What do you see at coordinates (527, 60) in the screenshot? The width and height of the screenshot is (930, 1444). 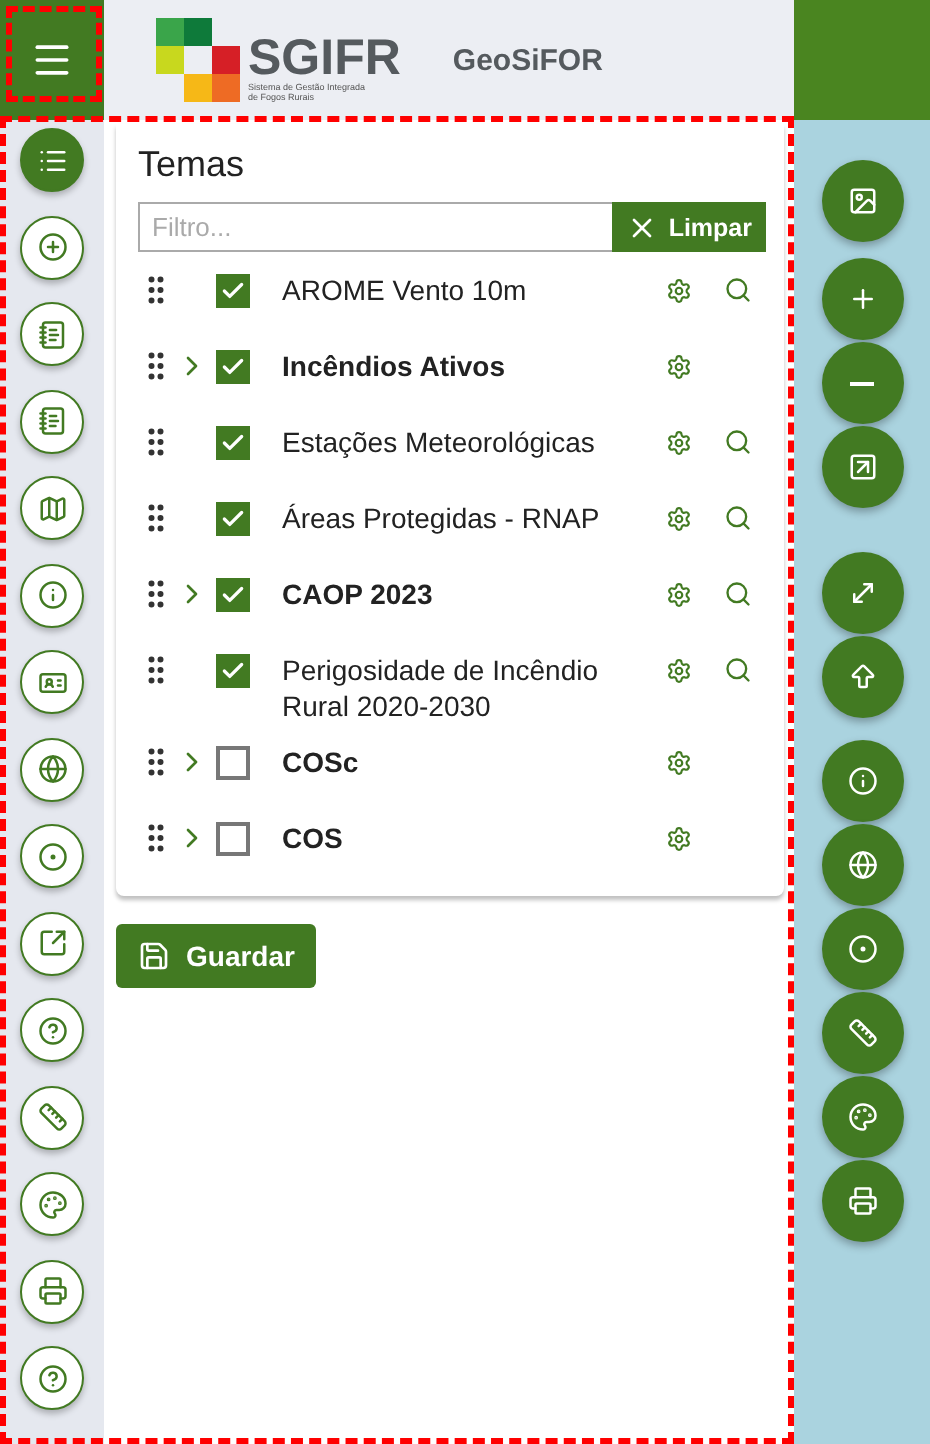 I see `app-title: GeoSiFOR` at bounding box center [527, 60].